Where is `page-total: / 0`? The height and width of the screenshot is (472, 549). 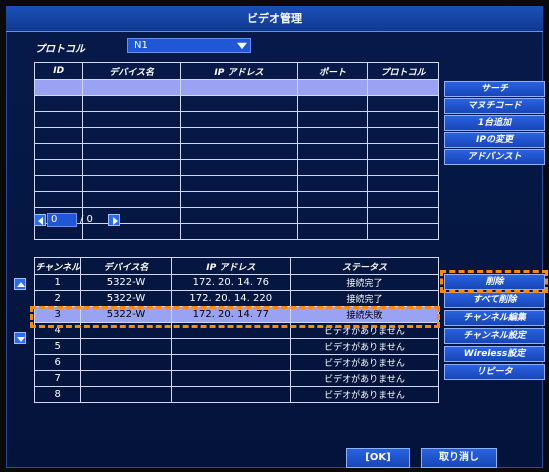
page-total: / 0 is located at coordinates (86, 219).